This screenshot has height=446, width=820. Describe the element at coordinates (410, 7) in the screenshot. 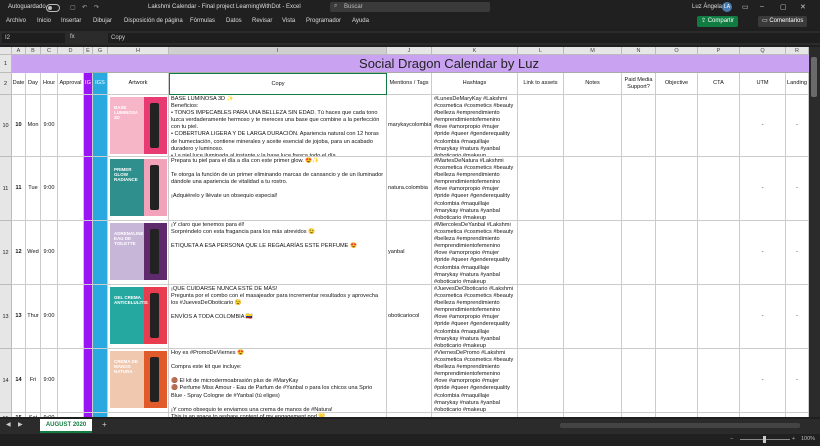

I see `search-box: ⌕ Buscar` at that location.